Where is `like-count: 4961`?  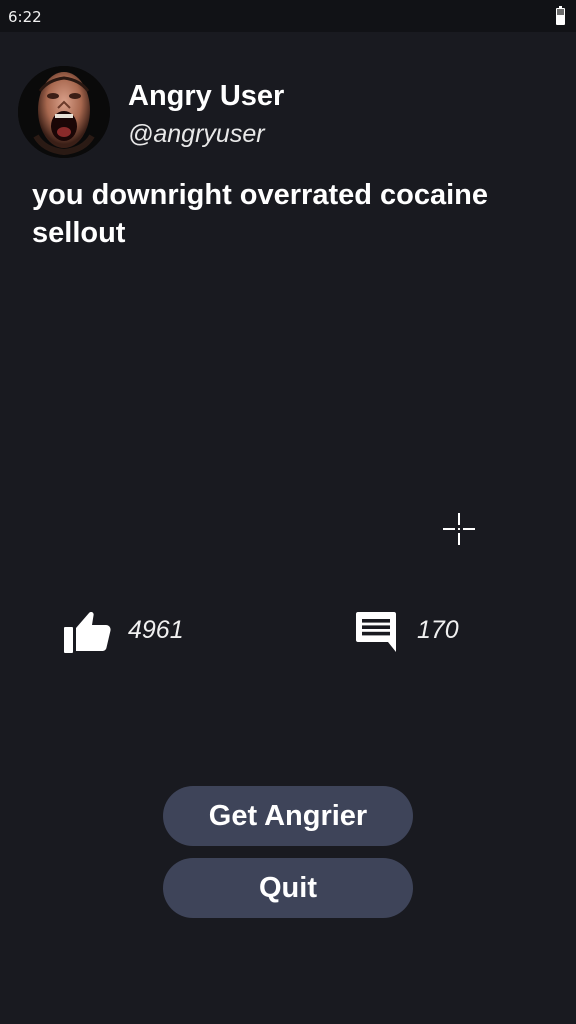
like-count: 4961 is located at coordinates (156, 630).